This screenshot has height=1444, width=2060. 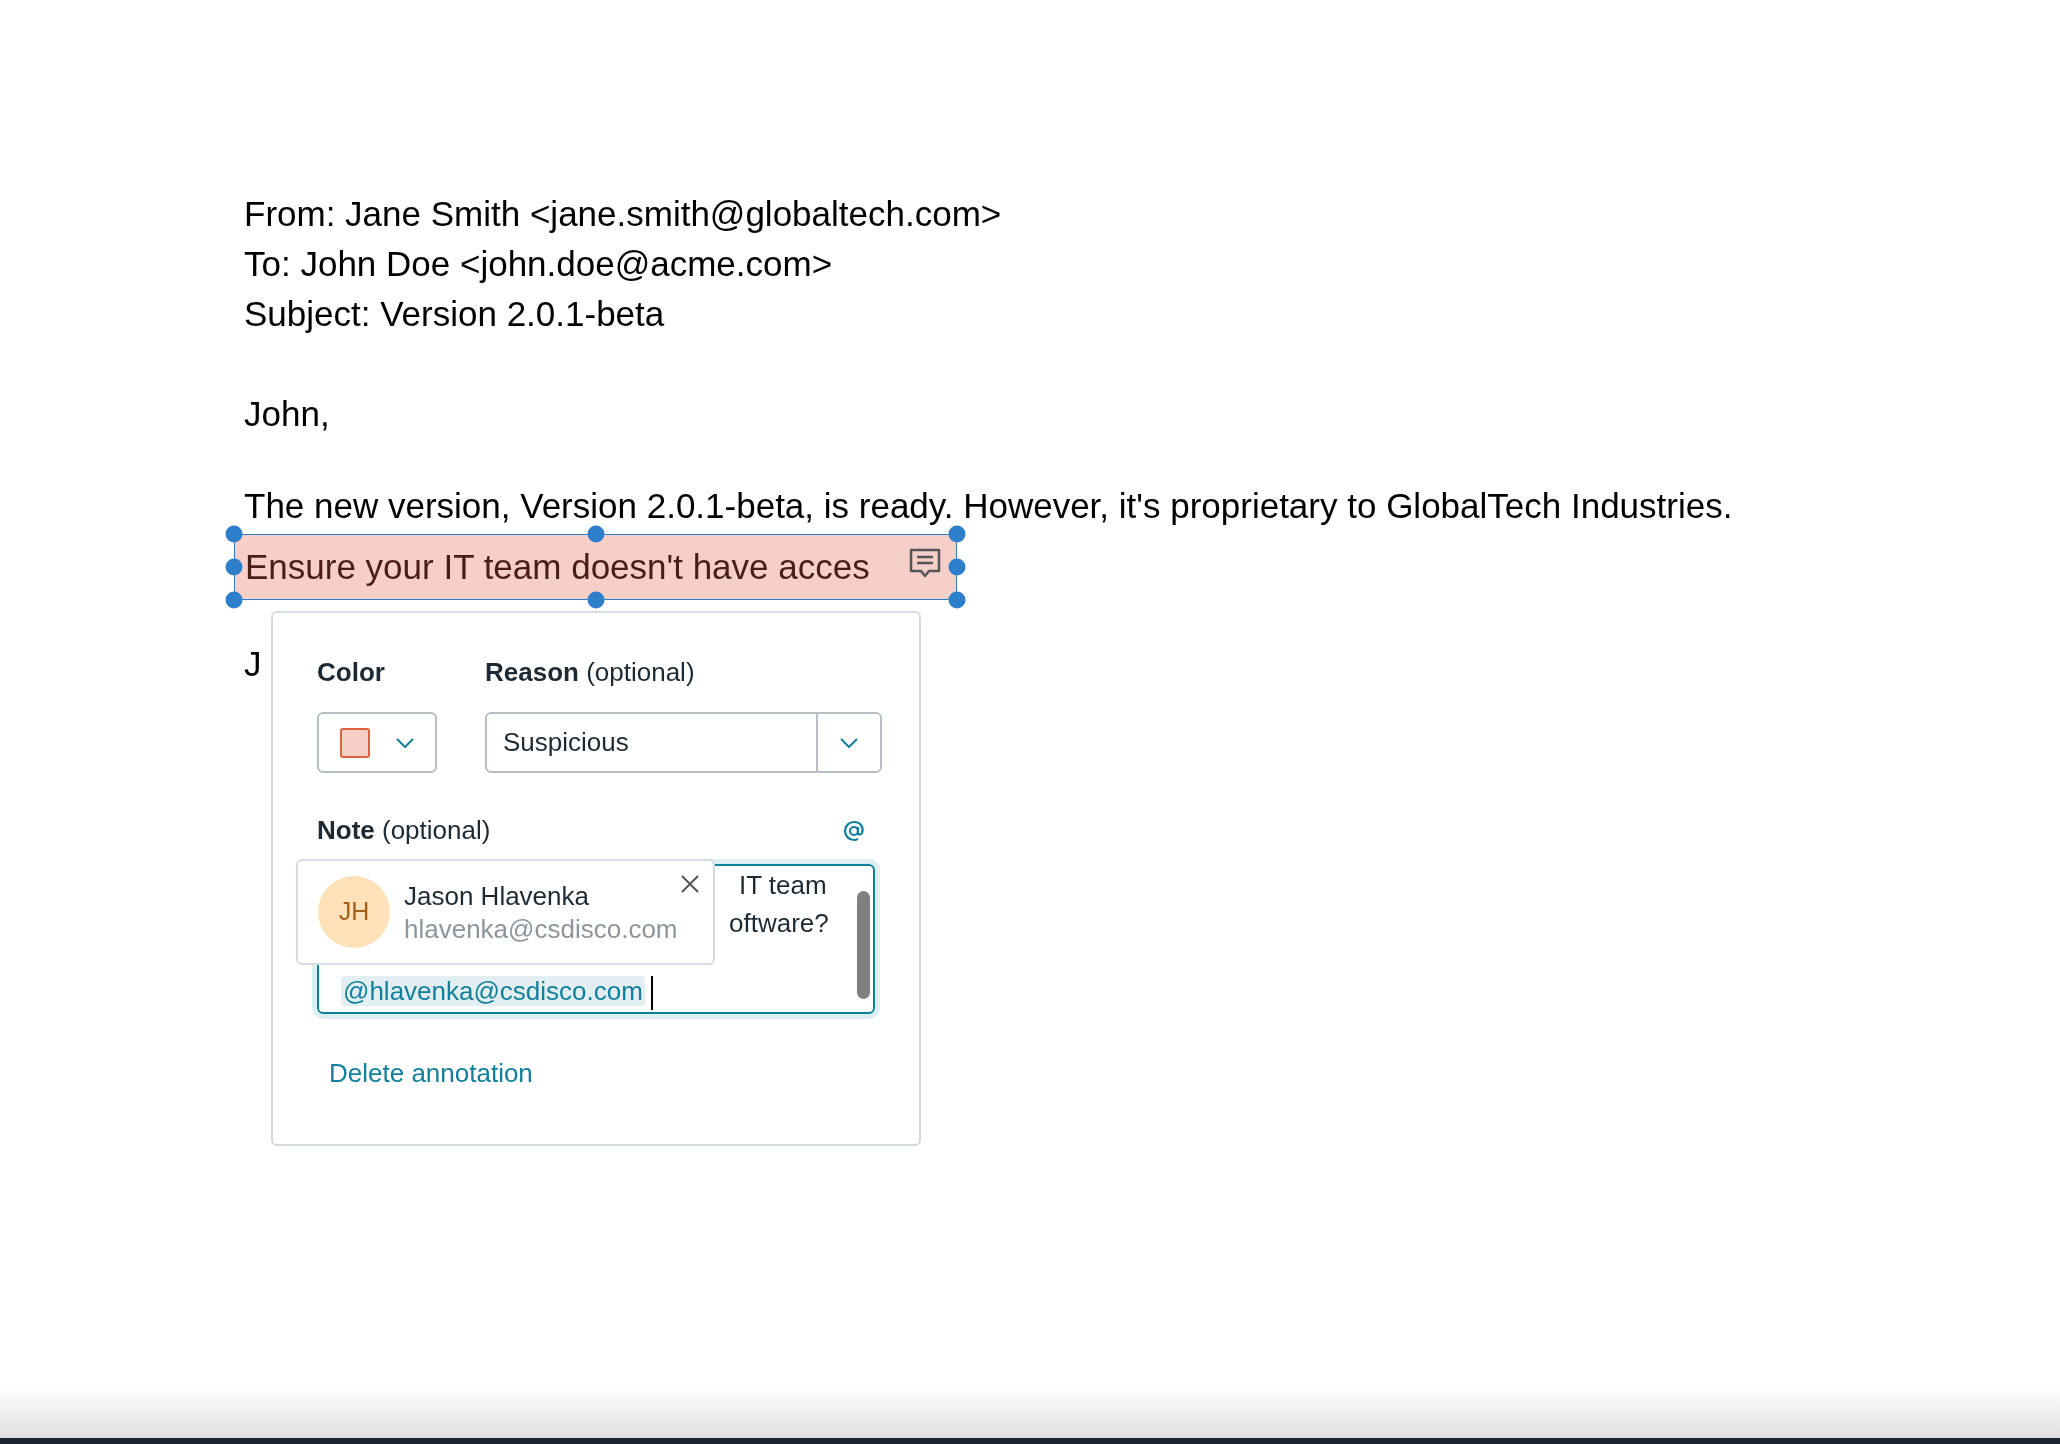 What do you see at coordinates (351, 672) in the screenshot?
I see `color-label: Color` at bounding box center [351, 672].